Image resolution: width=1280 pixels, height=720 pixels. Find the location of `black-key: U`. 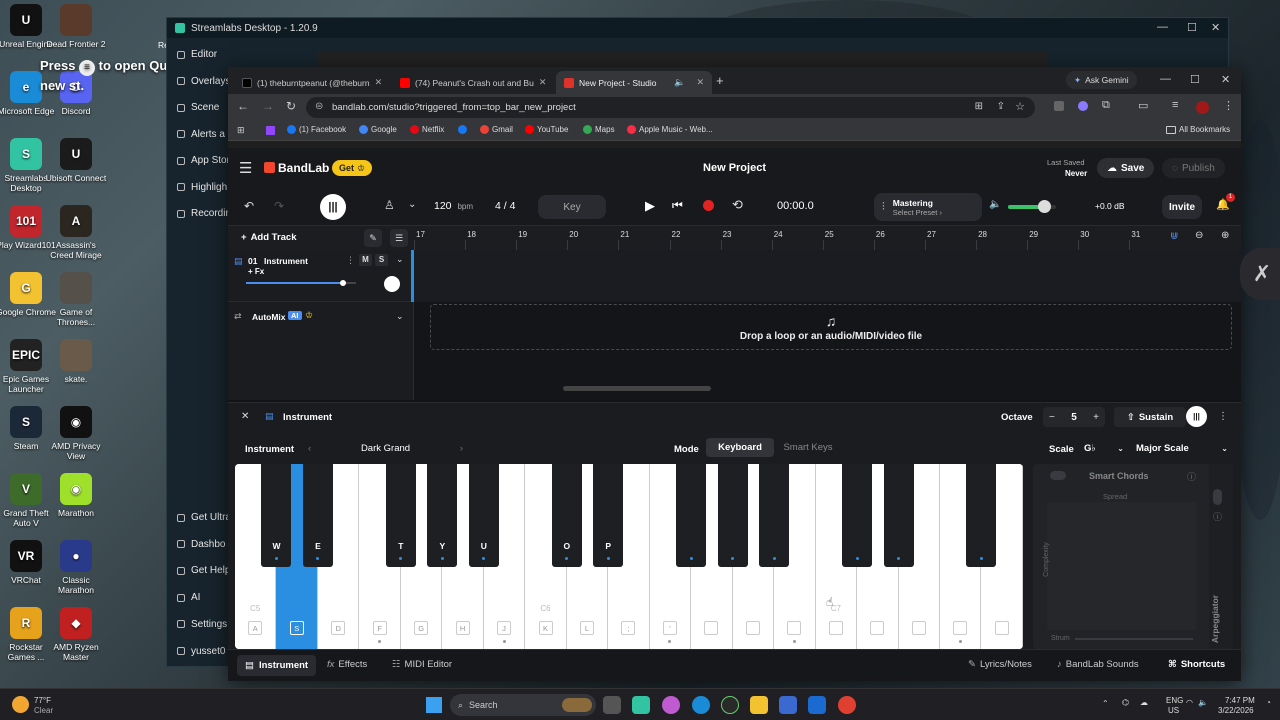

black-key: U is located at coordinates (483, 515).